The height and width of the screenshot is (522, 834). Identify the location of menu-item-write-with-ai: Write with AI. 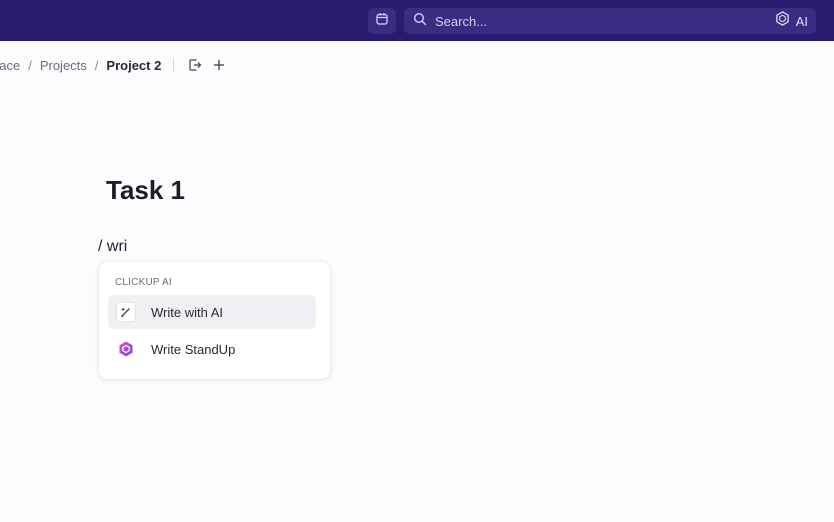
(212, 312).